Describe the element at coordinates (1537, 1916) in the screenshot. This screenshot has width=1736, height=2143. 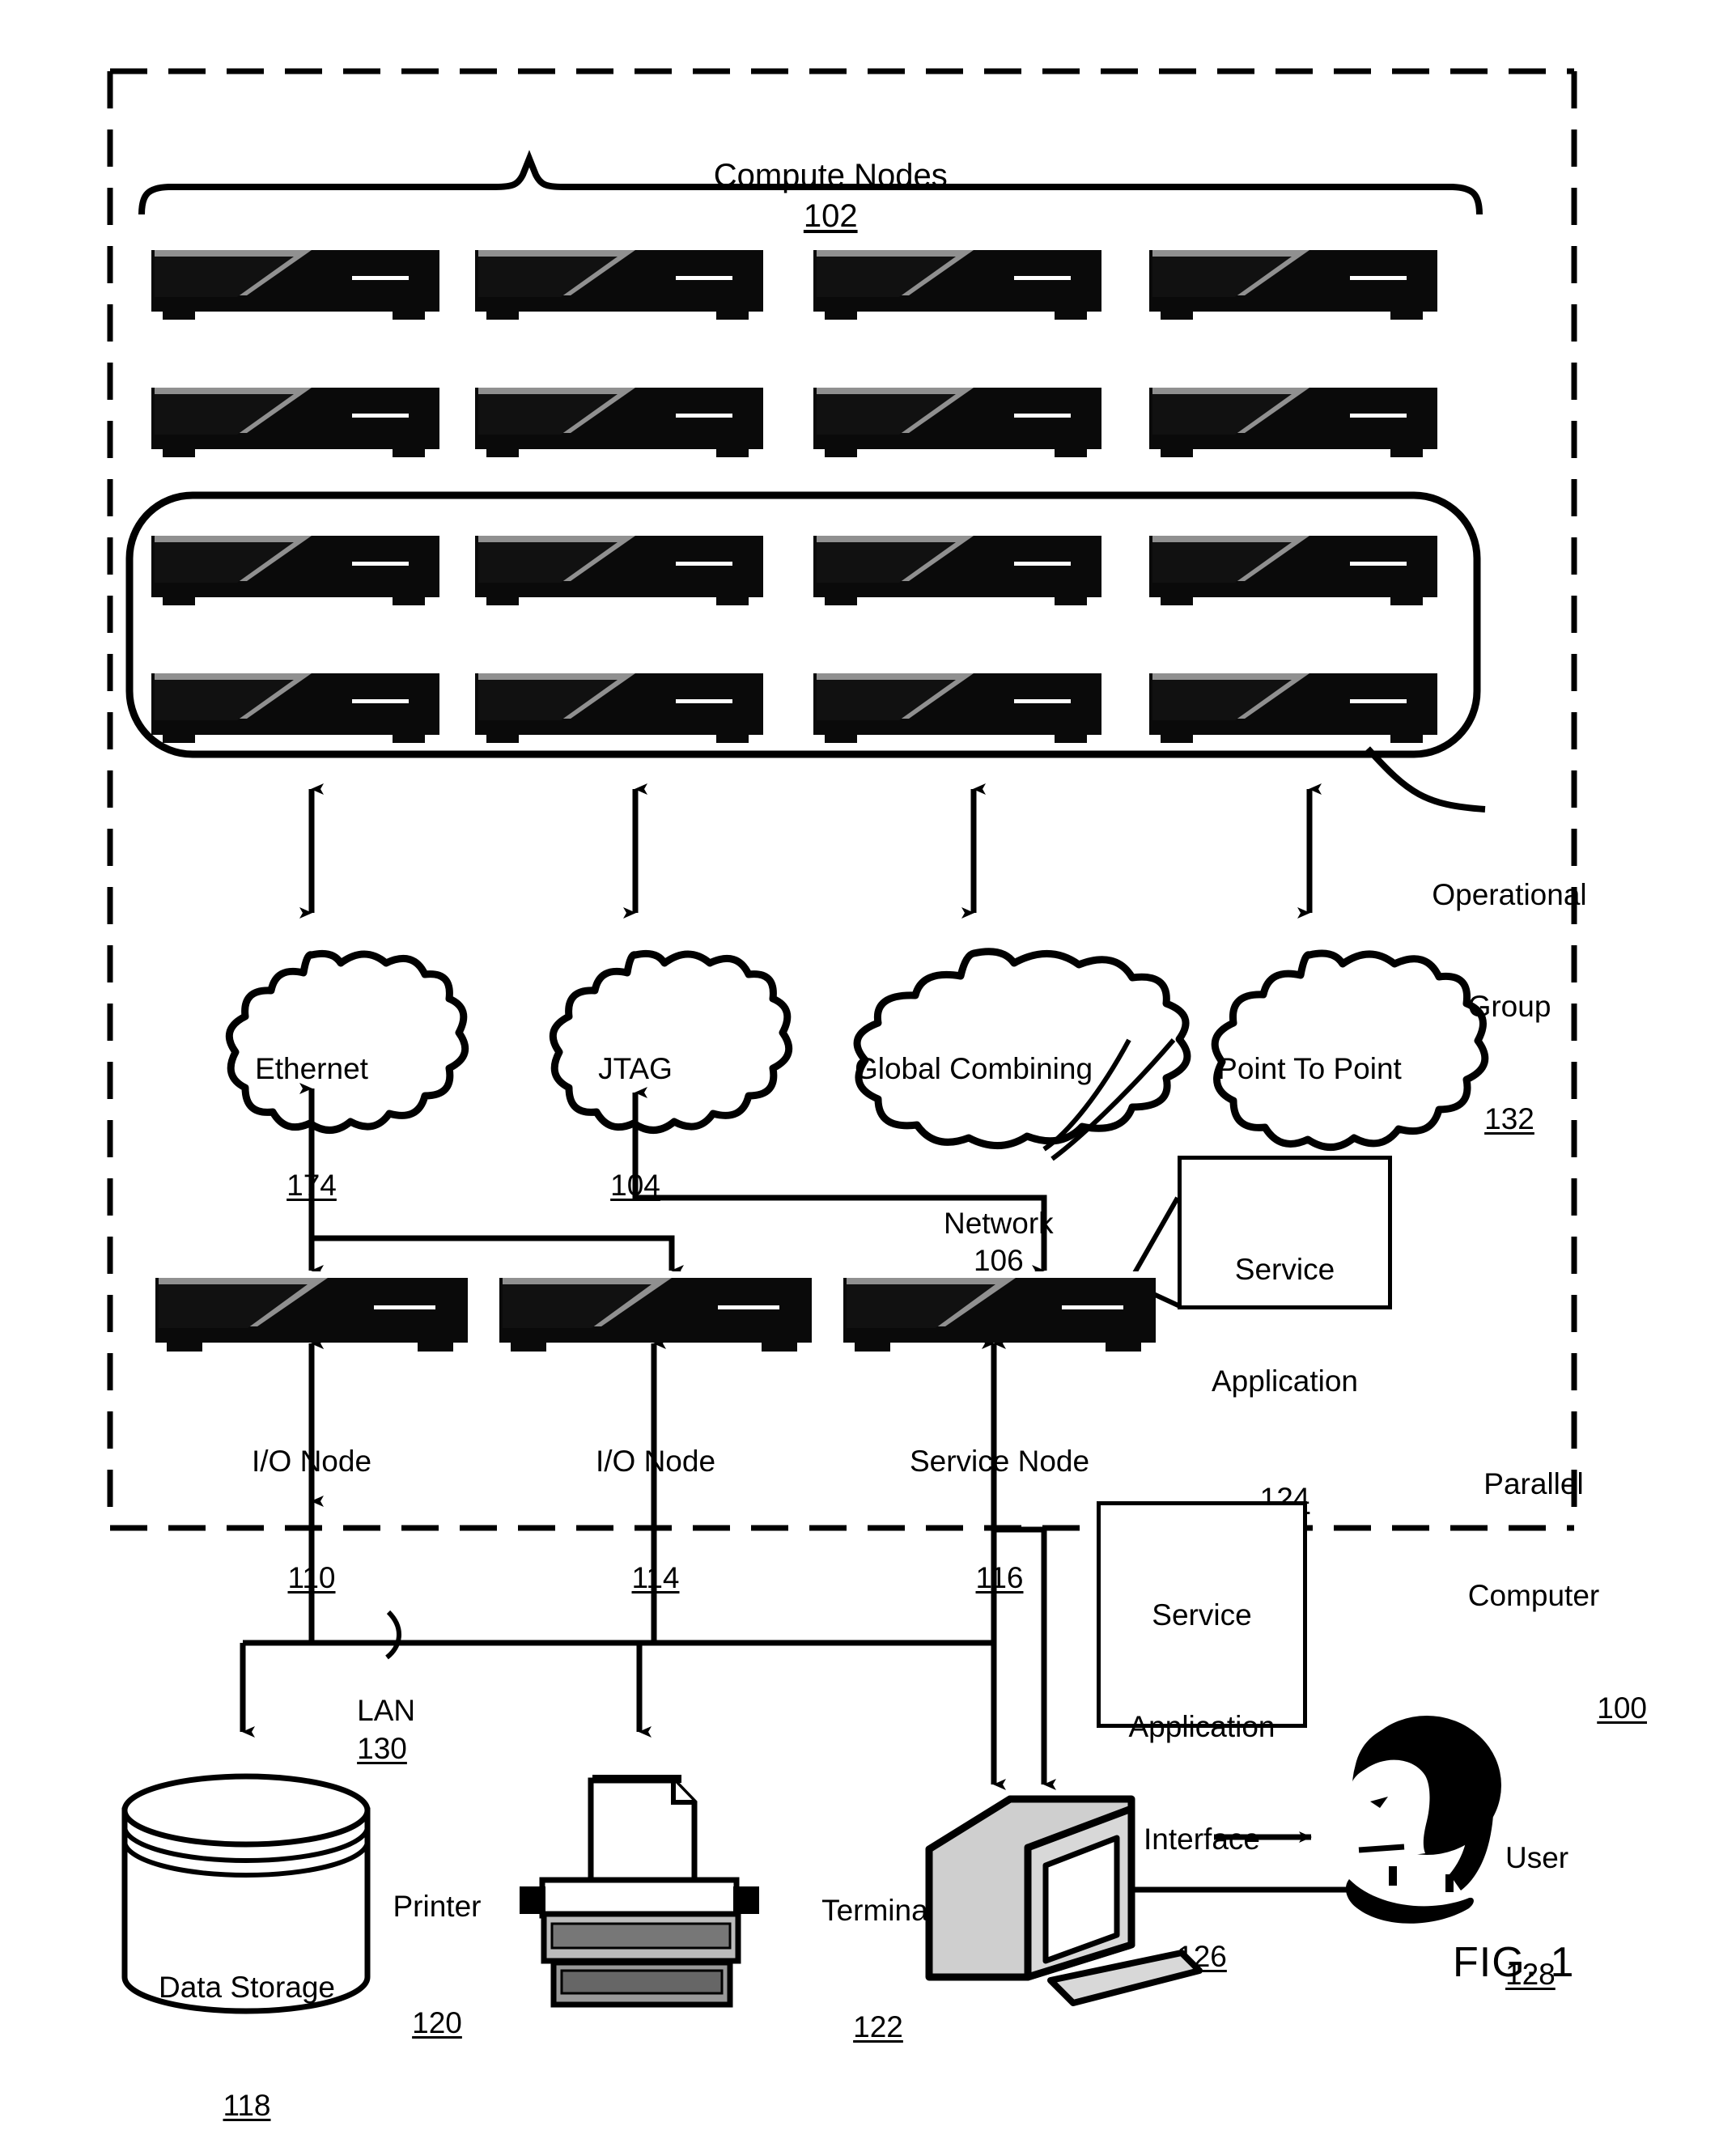
I see `user-label: User 128` at that location.